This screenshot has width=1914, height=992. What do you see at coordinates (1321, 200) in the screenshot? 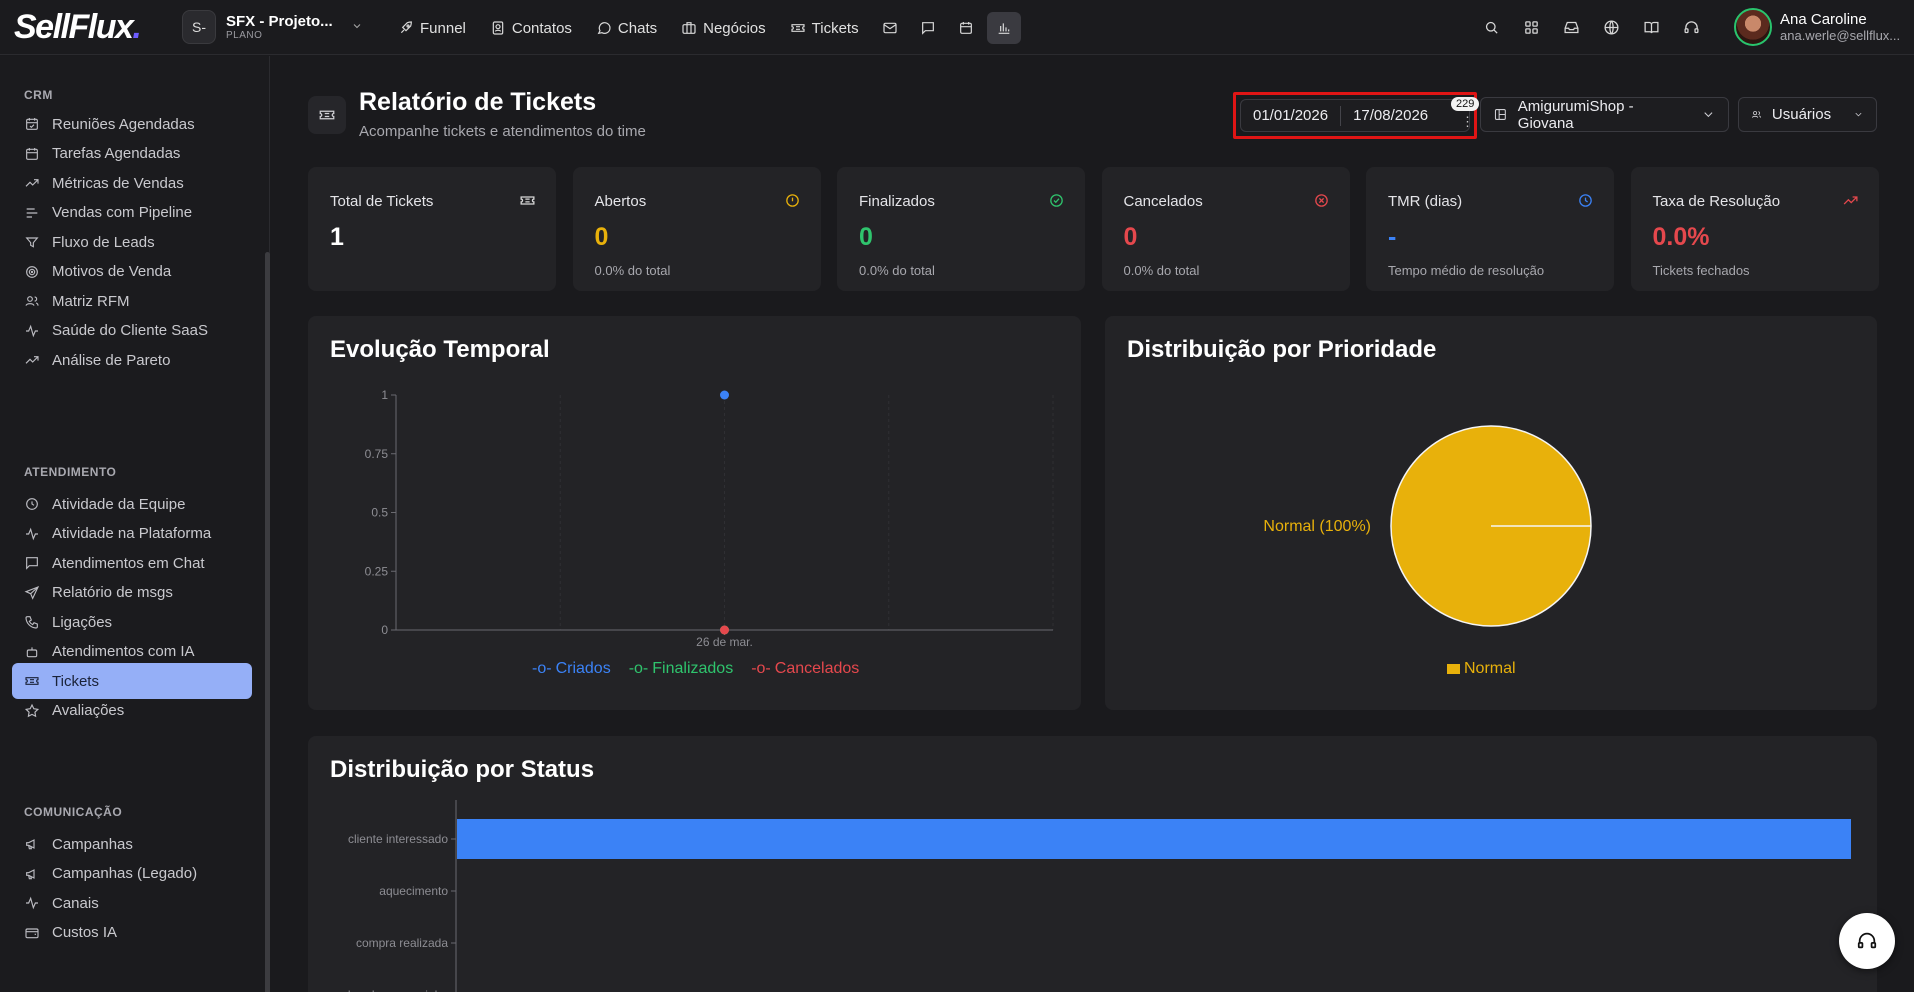
I see `x-circle-icon` at bounding box center [1321, 200].